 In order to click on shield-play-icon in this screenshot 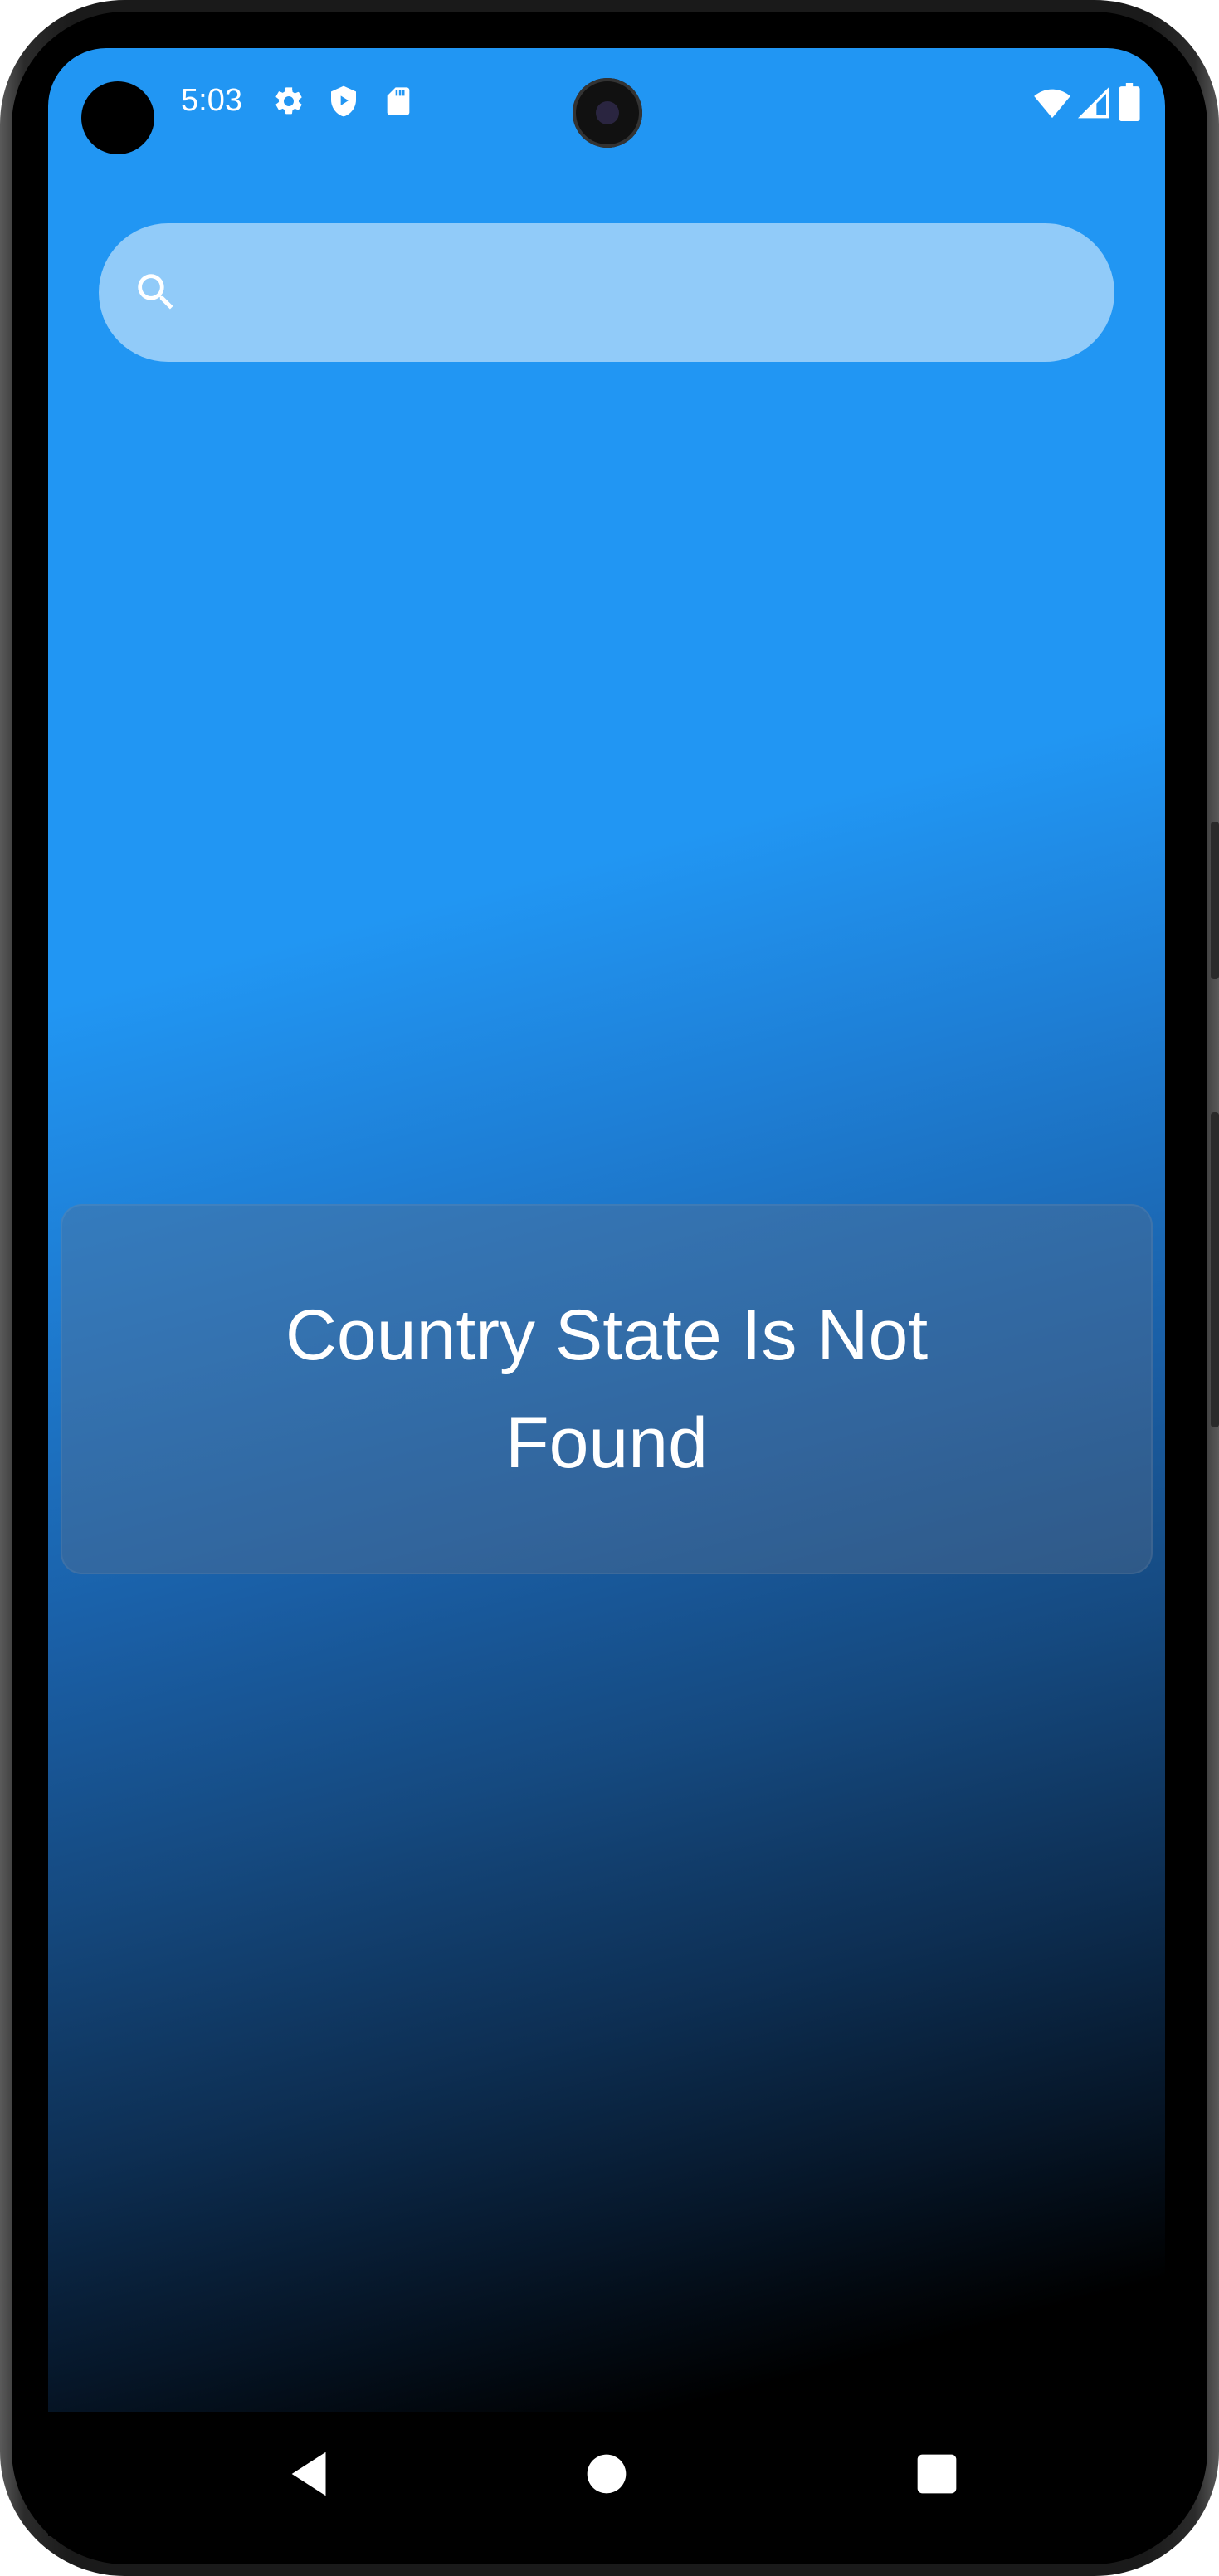, I will do `click(344, 101)`.